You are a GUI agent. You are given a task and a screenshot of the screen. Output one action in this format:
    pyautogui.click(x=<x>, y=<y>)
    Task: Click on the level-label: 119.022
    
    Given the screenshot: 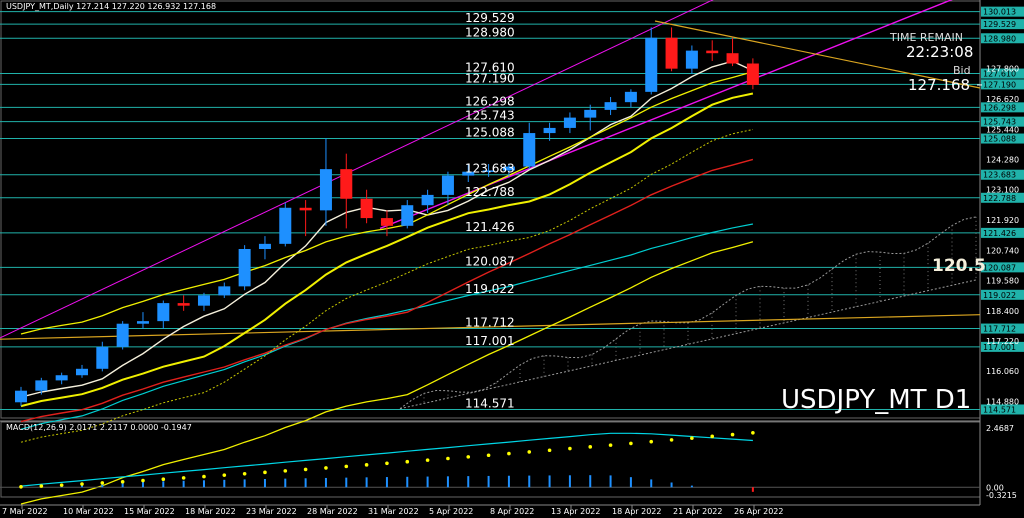 What is the action you would take?
    pyautogui.click(x=490, y=289)
    